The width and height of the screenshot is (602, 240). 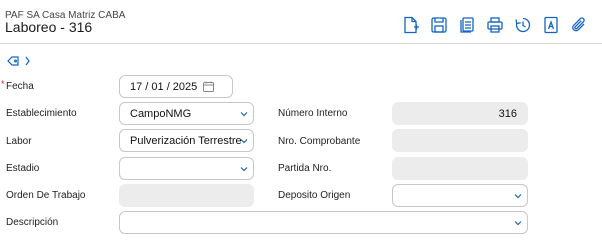 I want to click on tags-row, so click(x=22, y=61).